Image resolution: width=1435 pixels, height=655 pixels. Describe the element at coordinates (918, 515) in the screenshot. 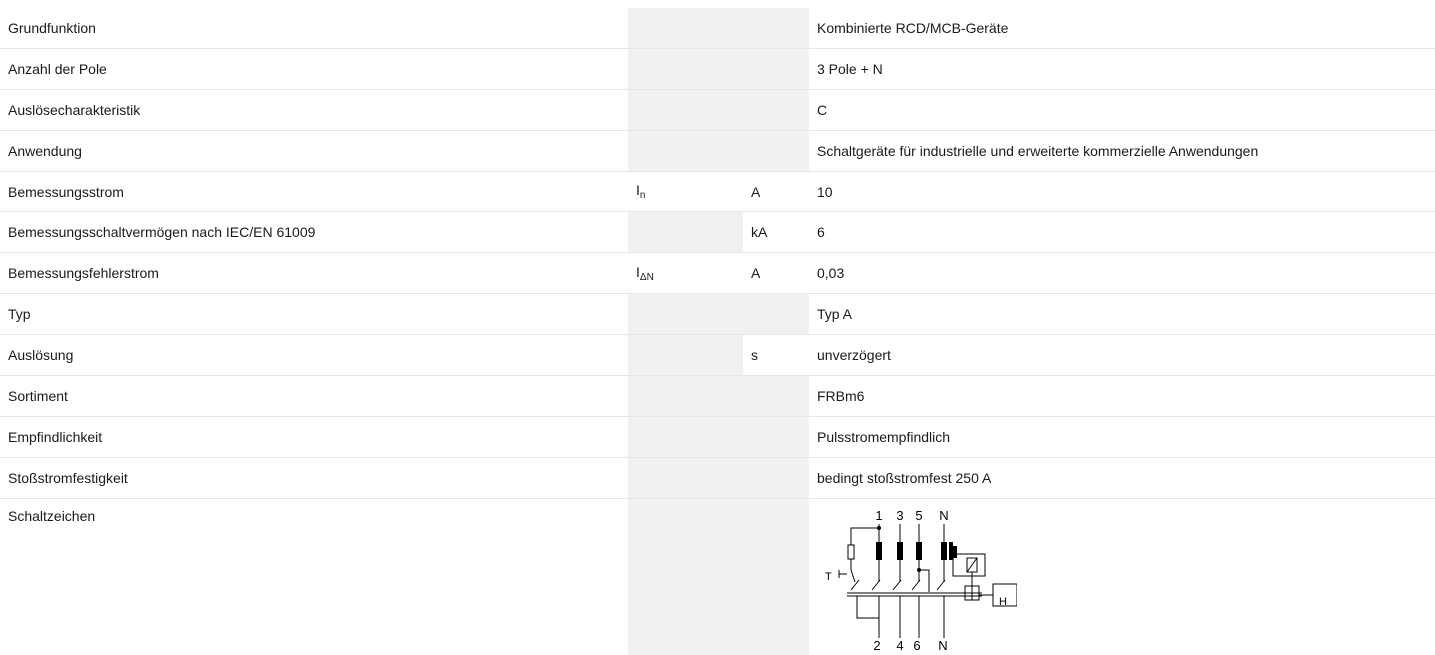

I see `terminal-top-5: 5` at that location.